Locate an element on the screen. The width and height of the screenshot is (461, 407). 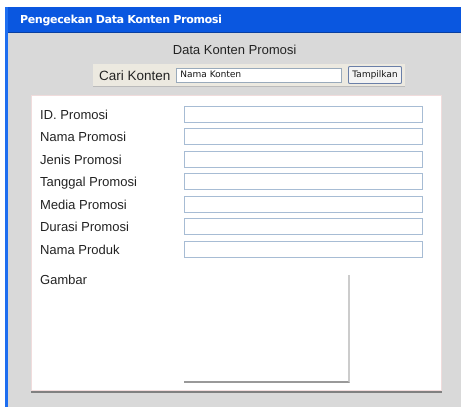
field-label: Nama Promosi is located at coordinates (83, 136).